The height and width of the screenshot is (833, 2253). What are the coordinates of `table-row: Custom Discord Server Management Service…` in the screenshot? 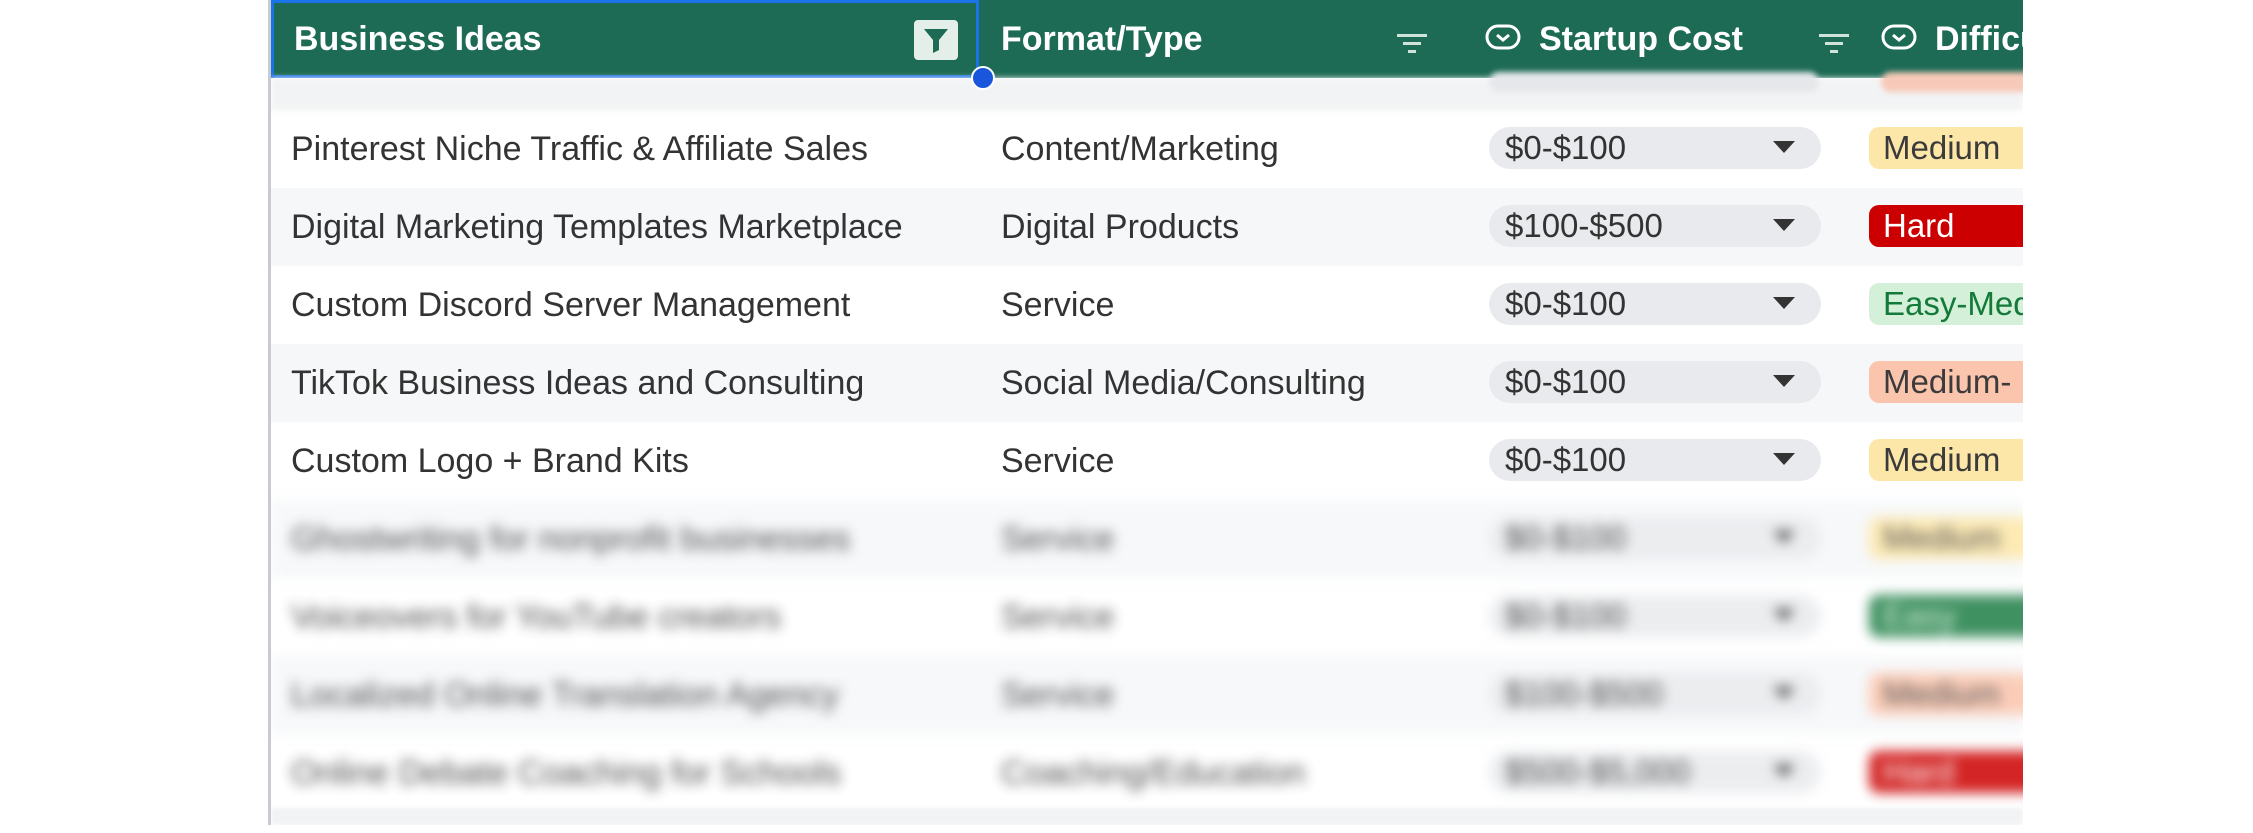 It's located at (1147, 305).